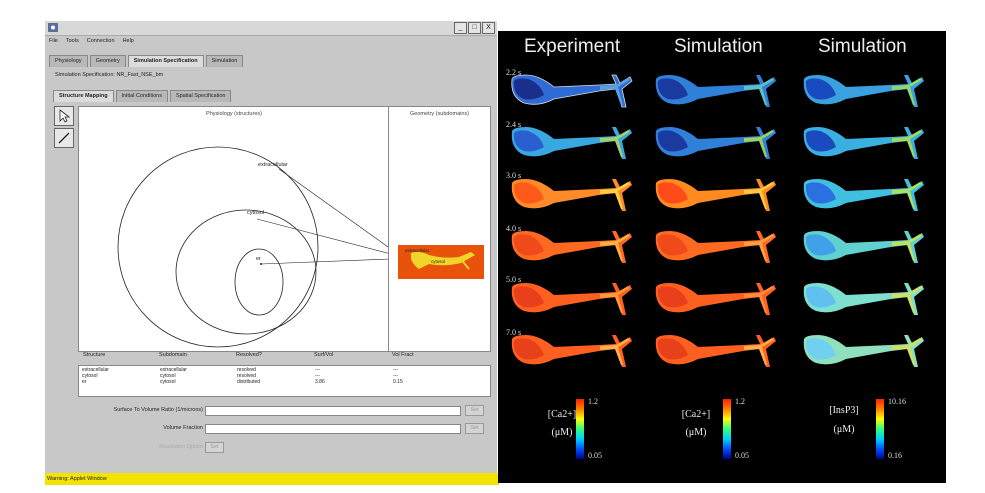 This screenshot has width=985, height=493. What do you see at coordinates (844, 429) in the screenshot?
I see `colorbar-unit-insp3: (μM)` at bounding box center [844, 429].